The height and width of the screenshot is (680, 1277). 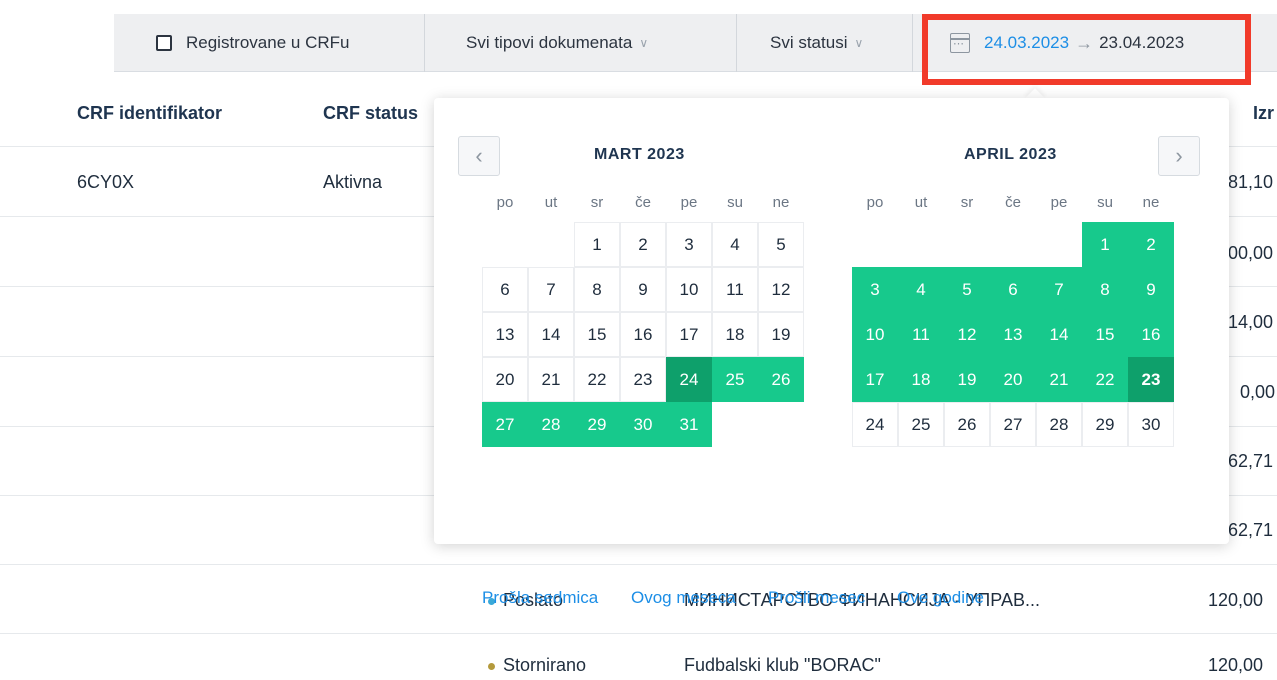 I want to click on doc-type-label: Svi tipovi dokumenata, so click(x=549, y=42).